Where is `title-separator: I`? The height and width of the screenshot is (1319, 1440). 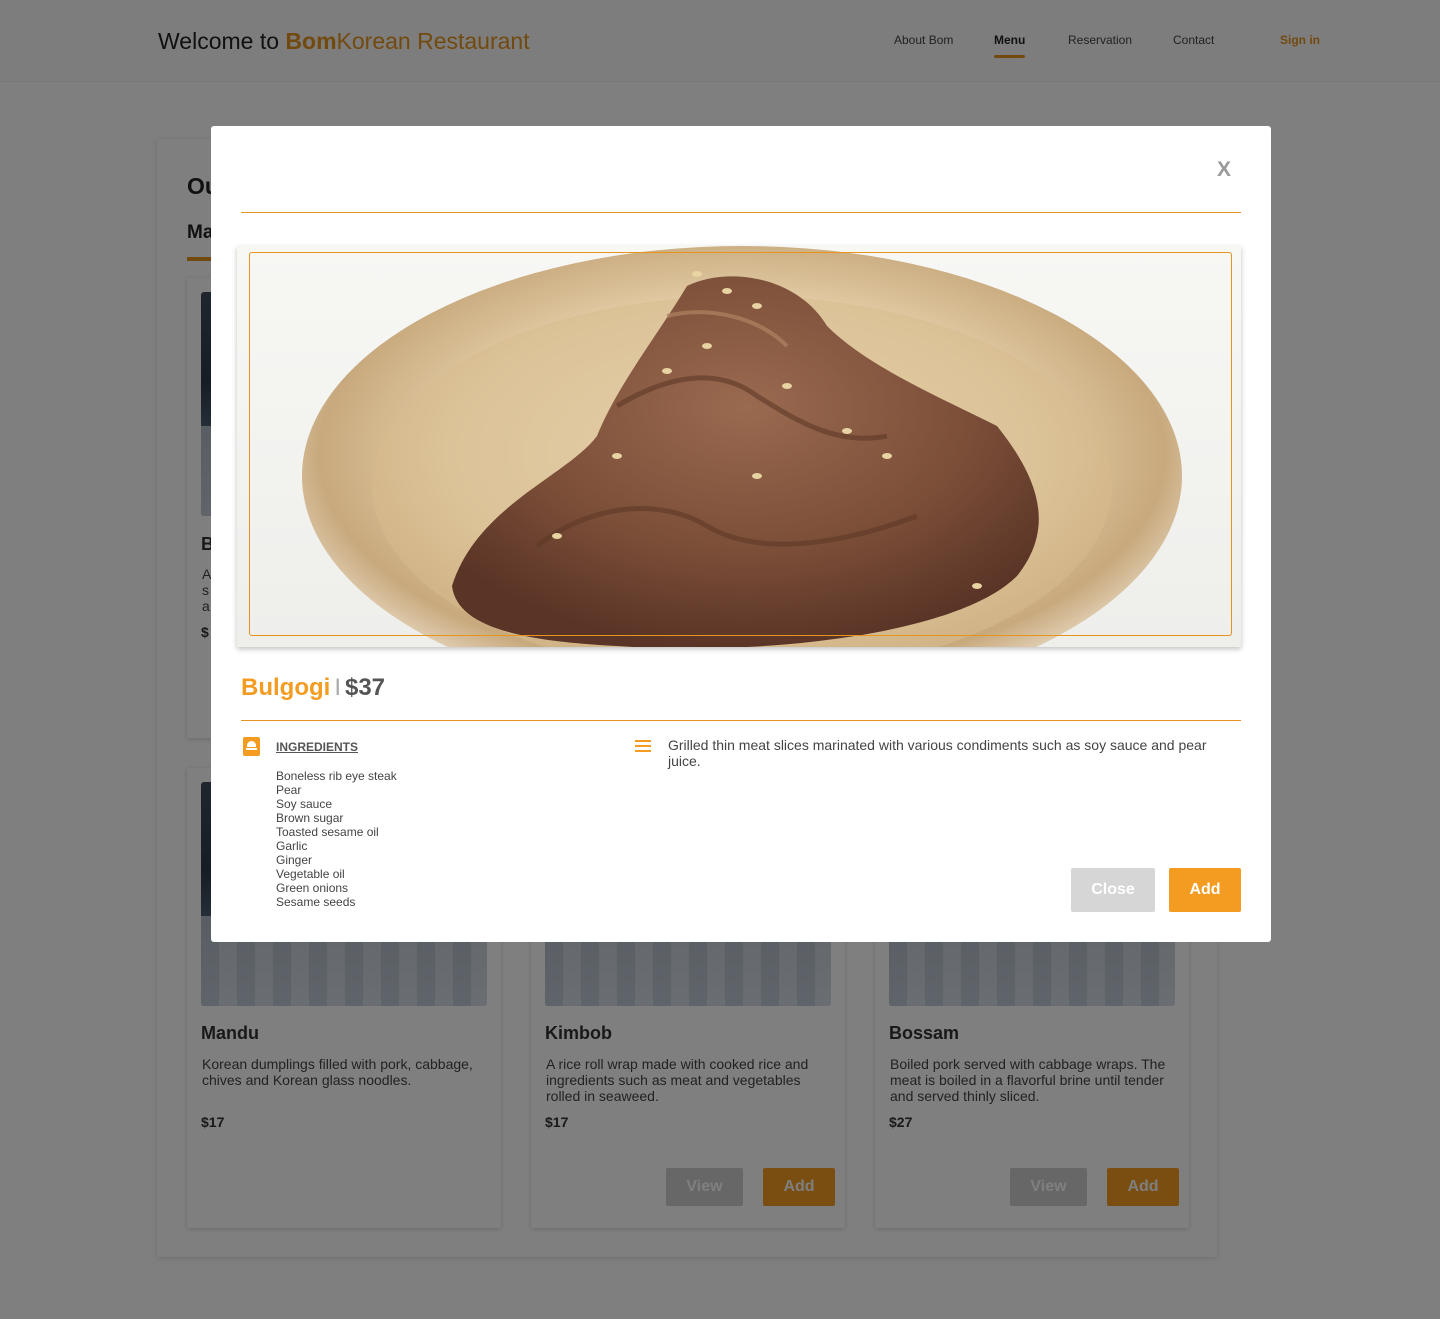
title-separator: I is located at coordinates (337, 687).